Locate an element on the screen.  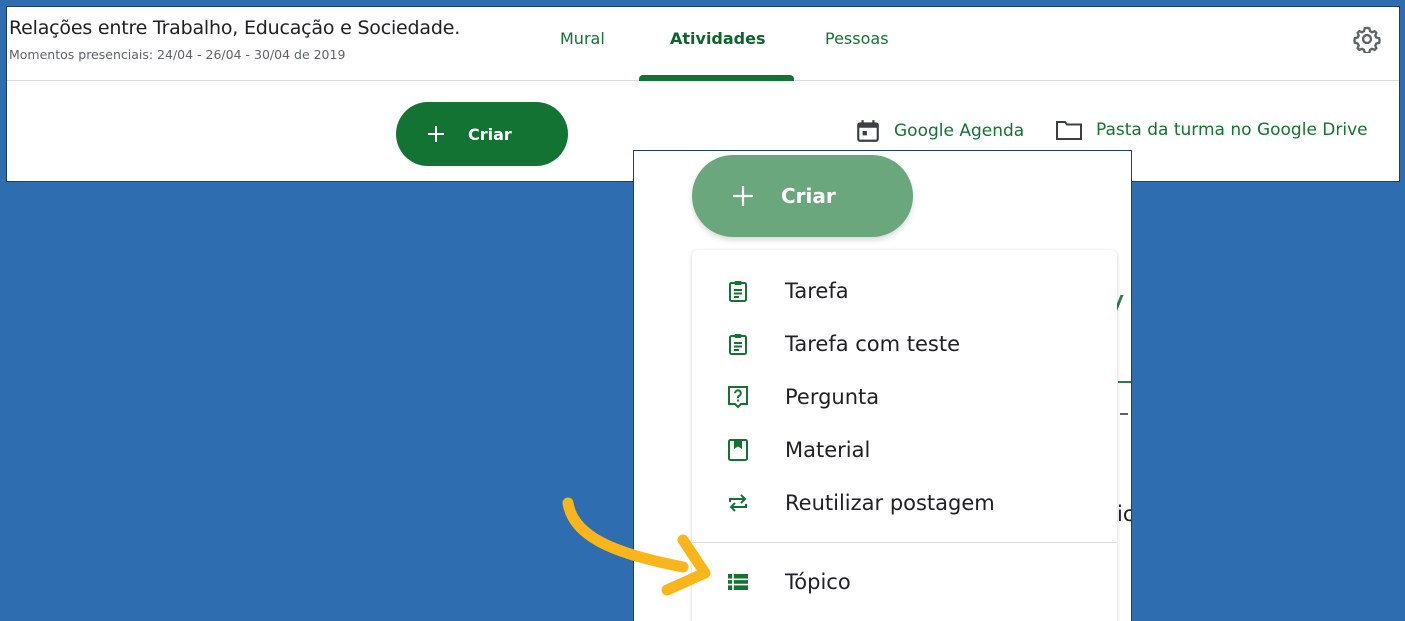
calendar-icon is located at coordinates (868, 131).